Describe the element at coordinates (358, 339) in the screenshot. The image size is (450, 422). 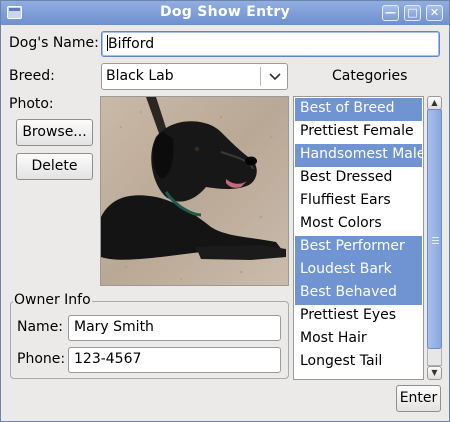
I see `category-item: Most Hair` at that location.